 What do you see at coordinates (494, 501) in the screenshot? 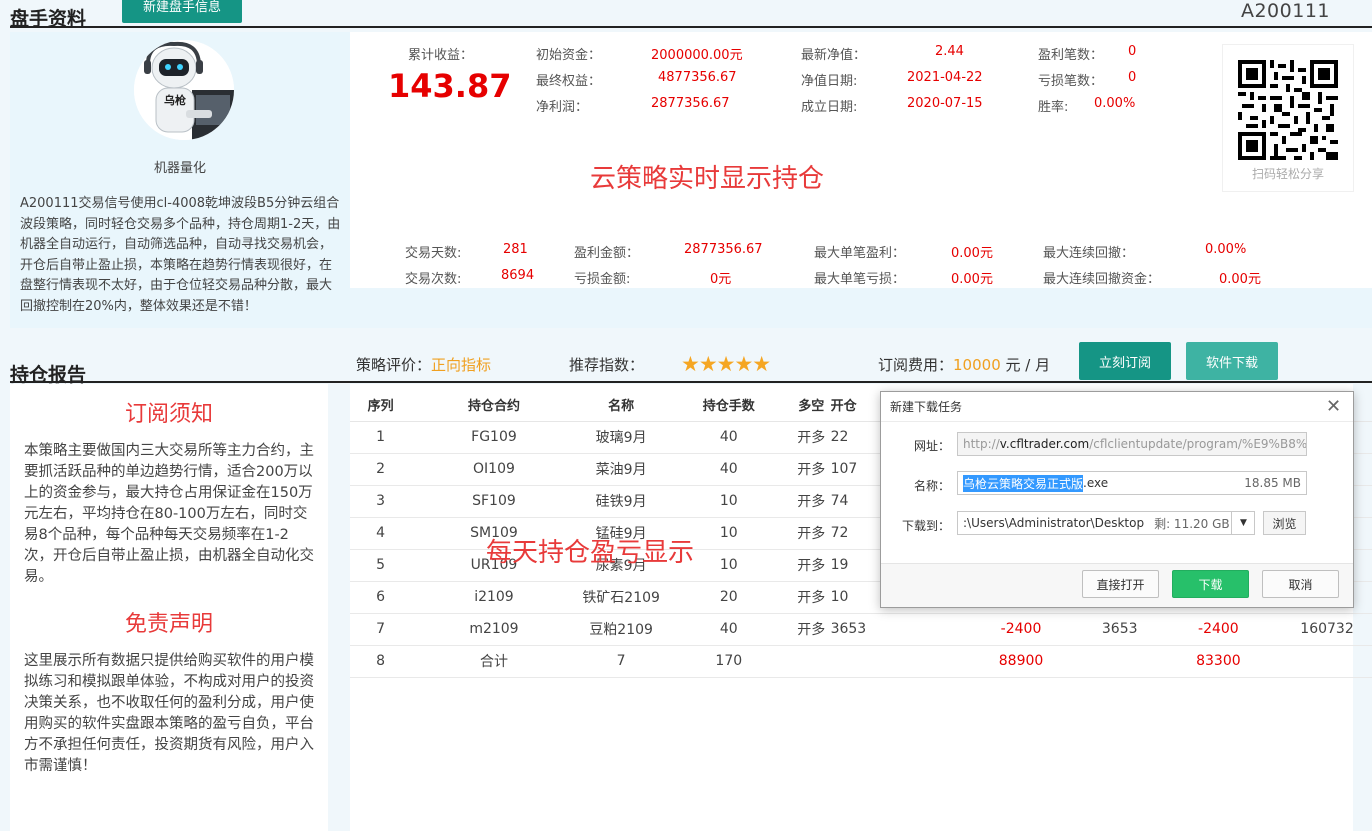
I see `table-cell: SF109` at bounding box center [494, 501].